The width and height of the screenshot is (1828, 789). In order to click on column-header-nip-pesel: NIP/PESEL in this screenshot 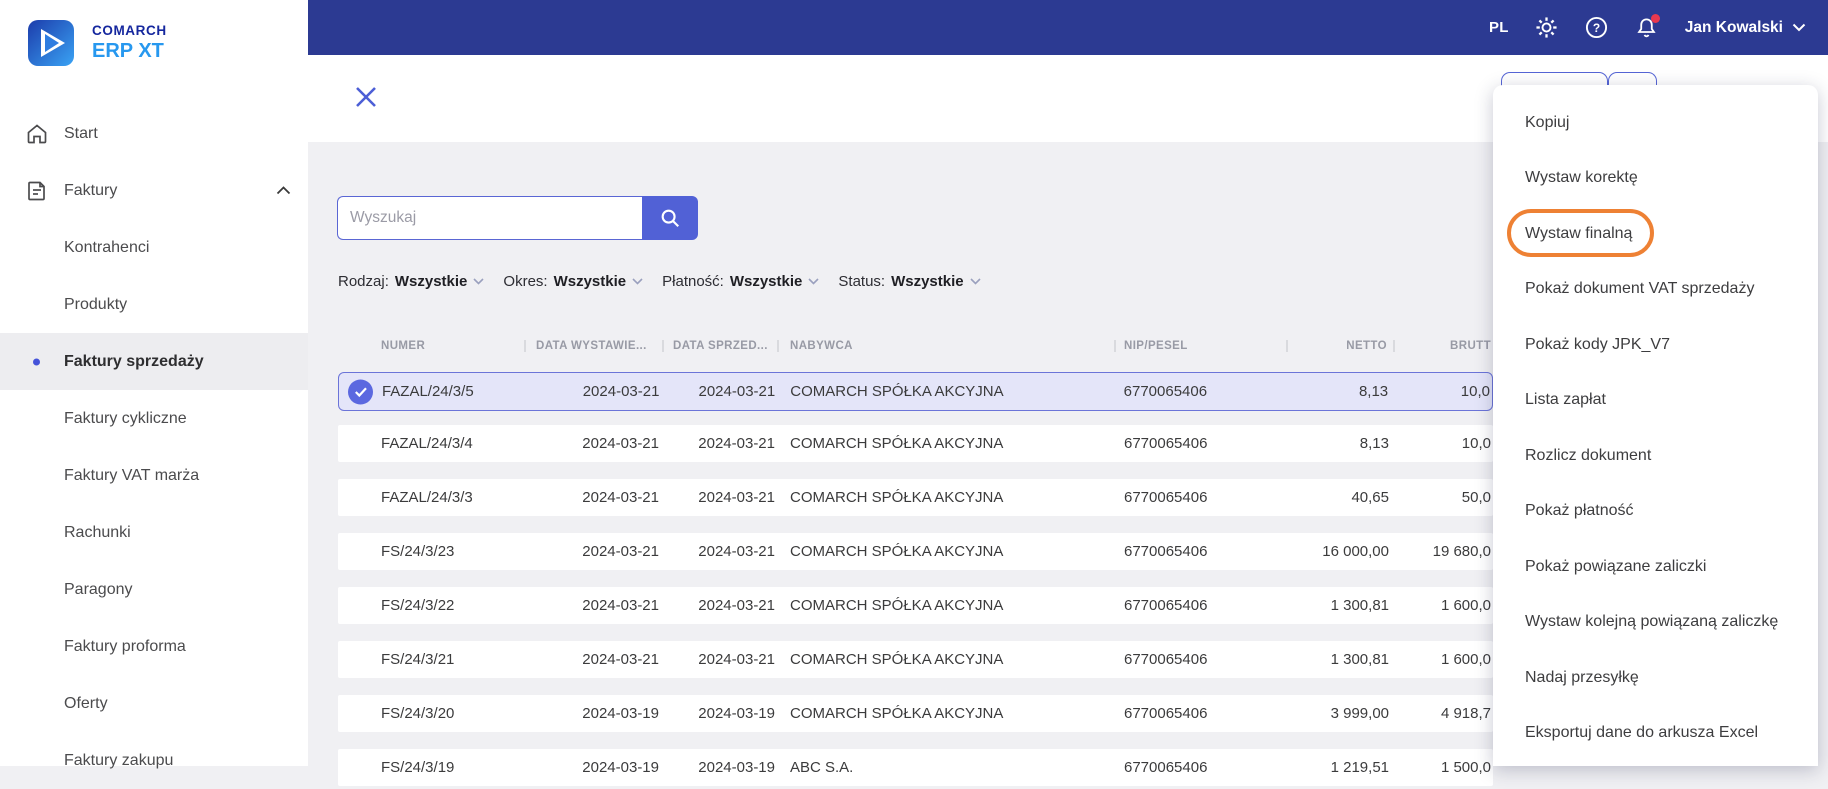, I will do `click(1202, 346)`.